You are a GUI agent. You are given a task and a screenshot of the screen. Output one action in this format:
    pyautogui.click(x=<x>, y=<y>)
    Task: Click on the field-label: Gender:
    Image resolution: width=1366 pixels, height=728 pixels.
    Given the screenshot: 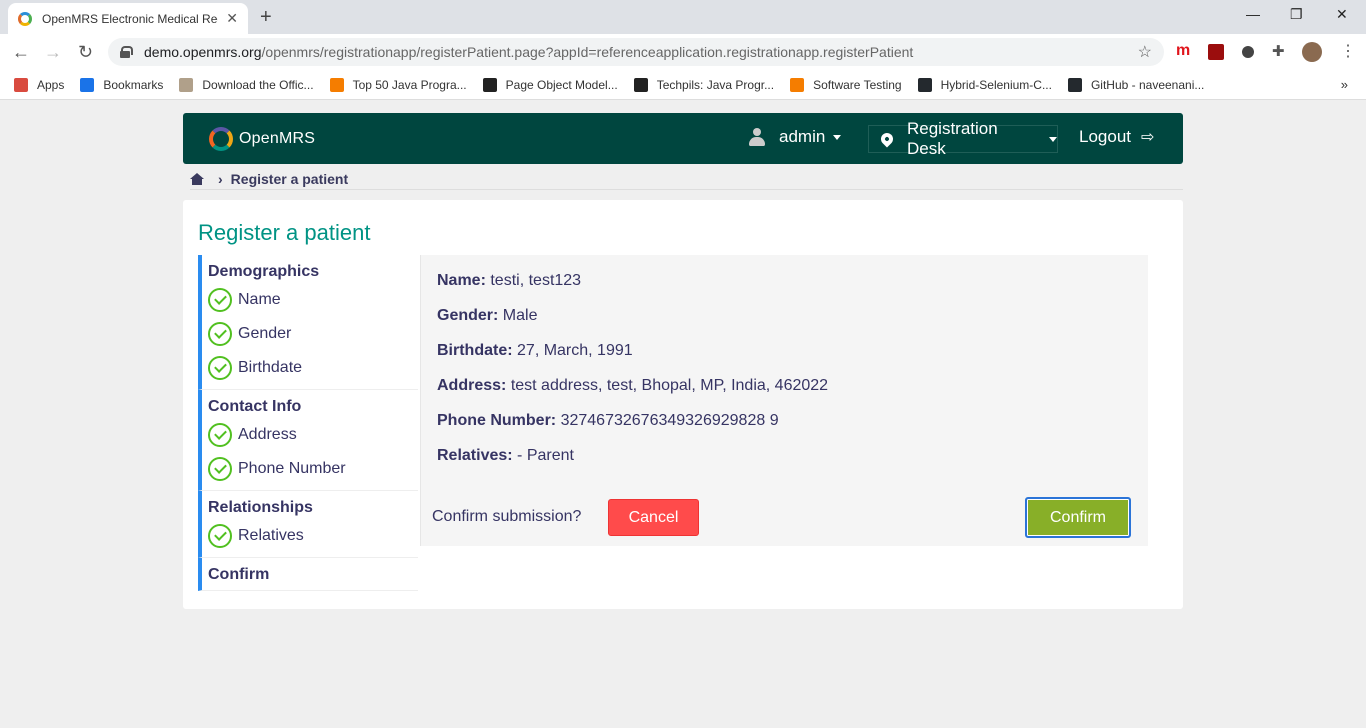 What is the action you would take?
    pyautogui.click(x=468, y=315)
    